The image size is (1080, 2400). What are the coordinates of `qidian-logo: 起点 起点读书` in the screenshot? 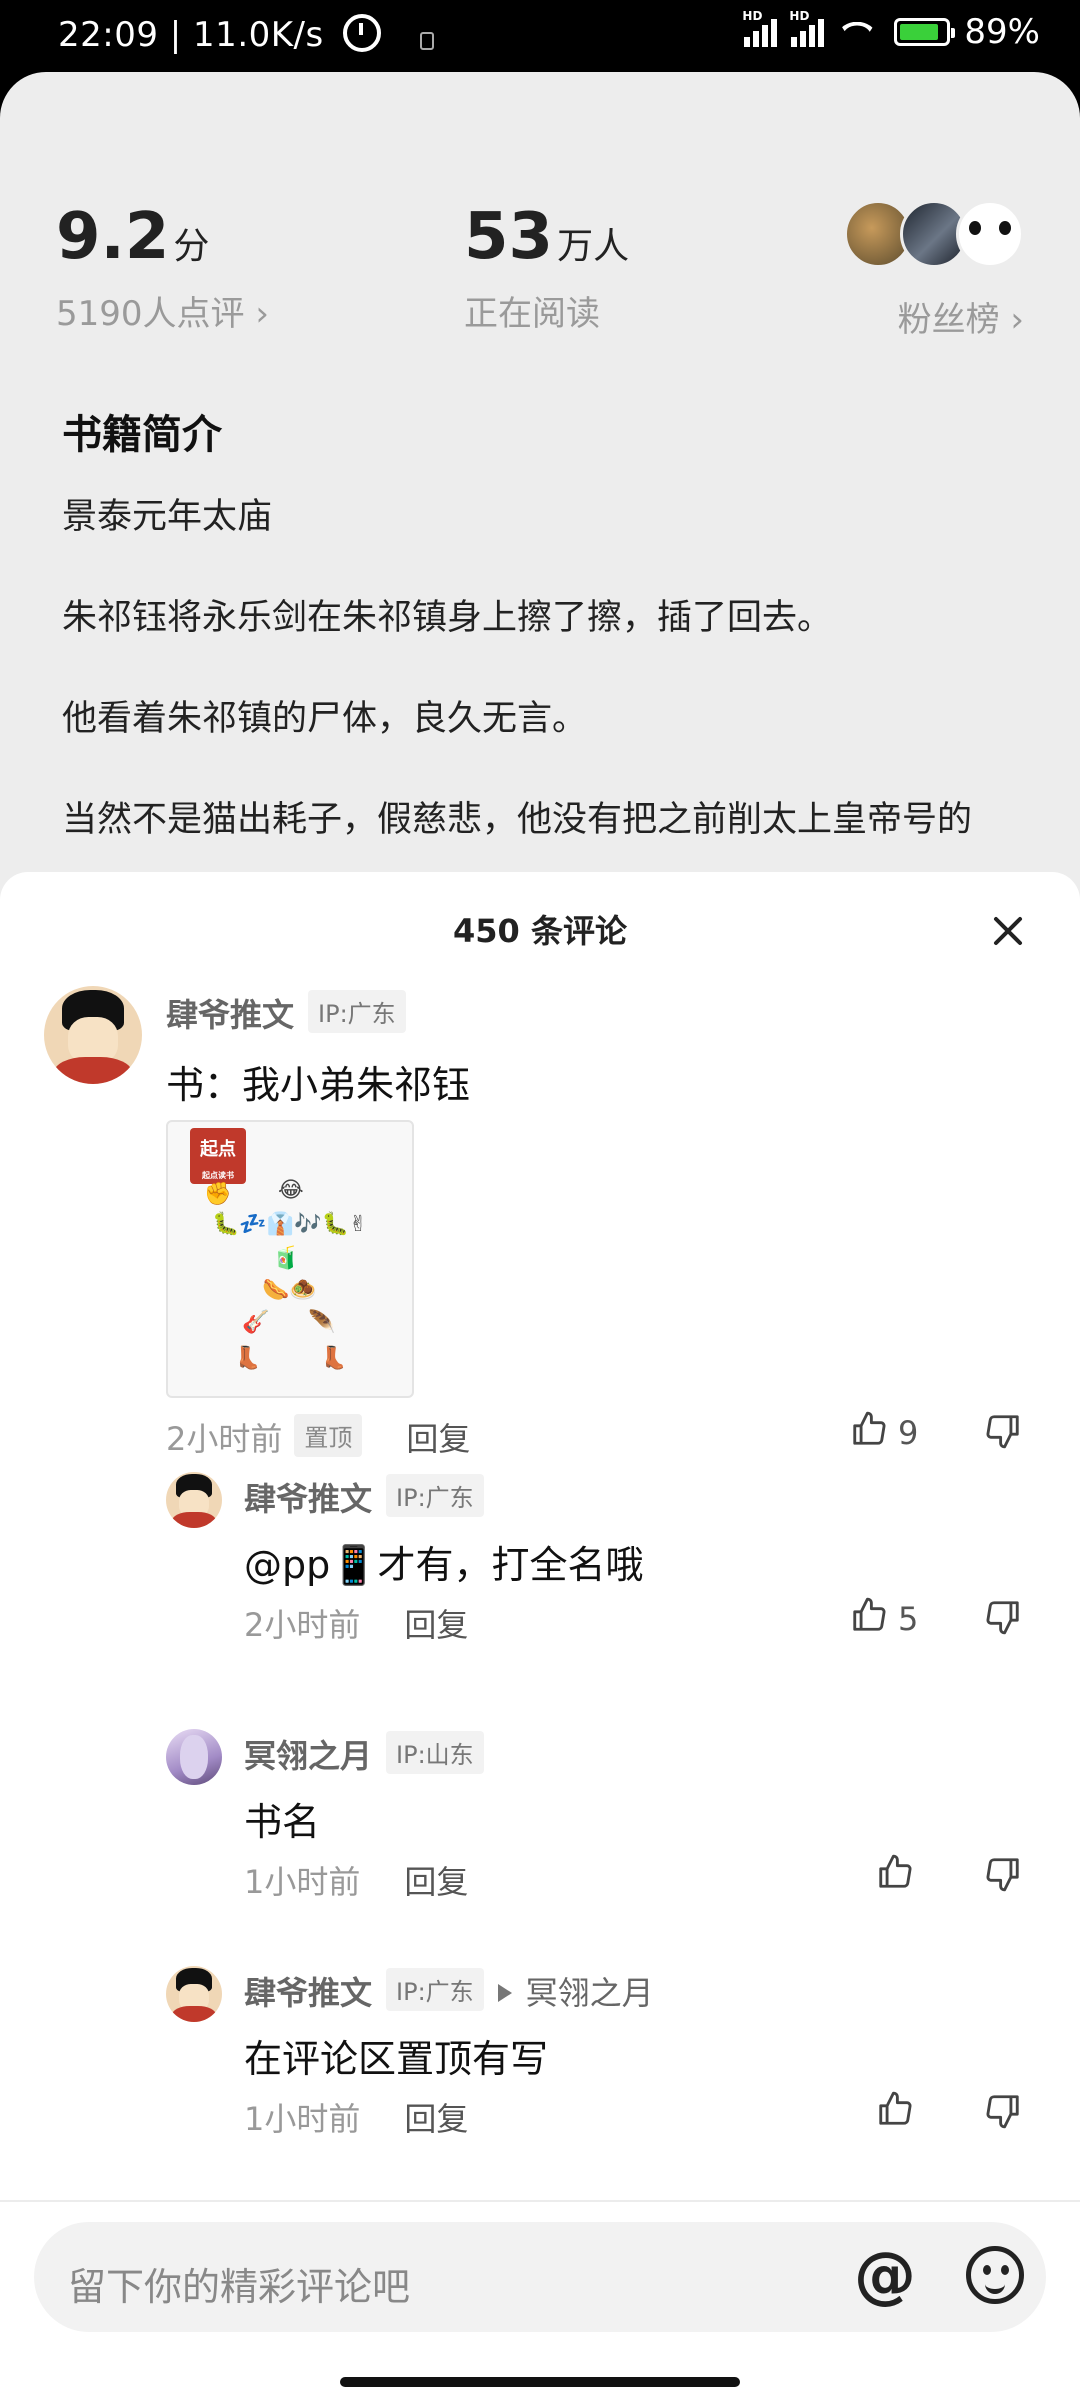 It's located at (218, 1156).